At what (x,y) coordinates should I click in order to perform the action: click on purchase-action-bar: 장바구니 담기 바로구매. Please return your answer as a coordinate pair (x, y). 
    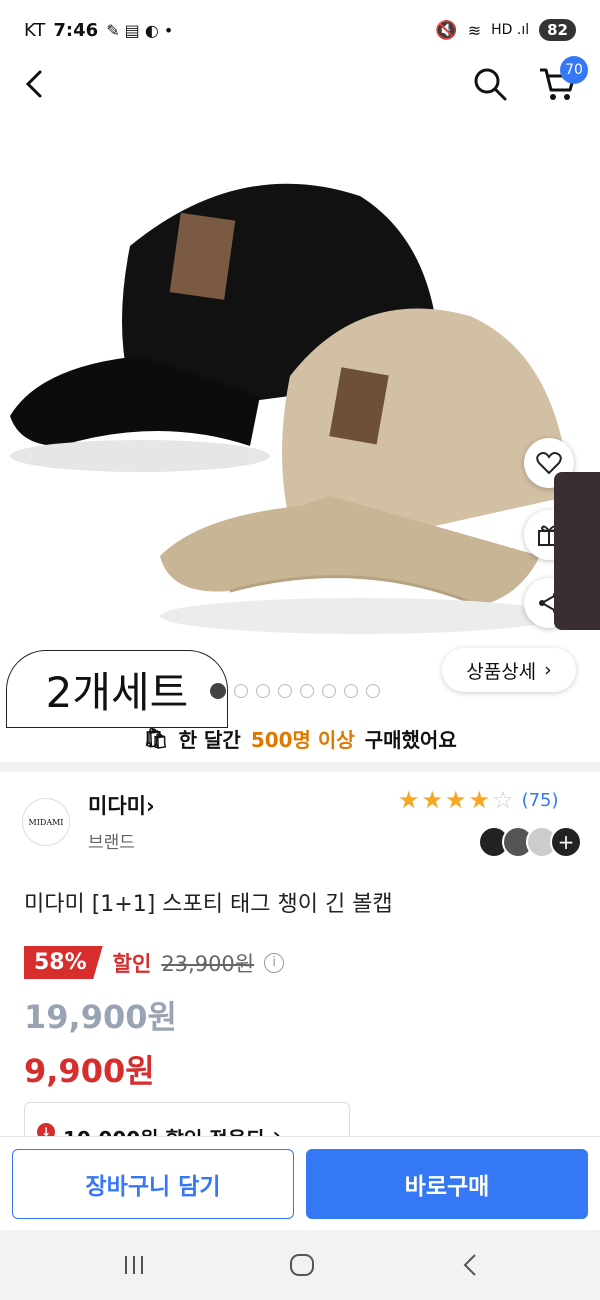
    Looking at the image, I should click on (300, 1183).